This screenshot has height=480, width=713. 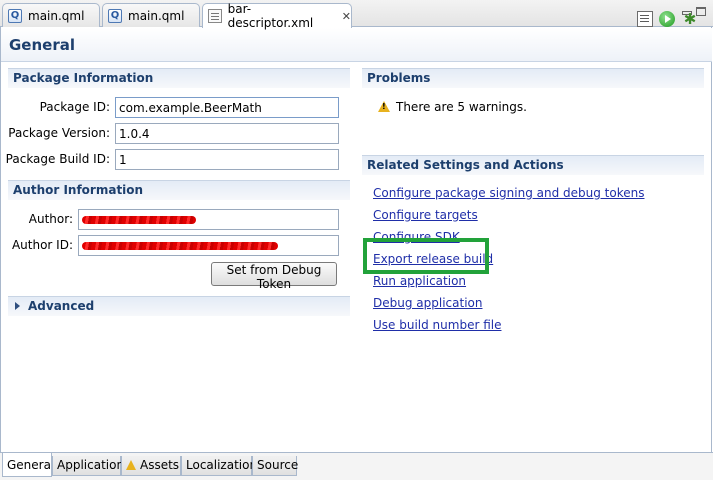 I want to click on page-title: General, so click(x=42, y=45).